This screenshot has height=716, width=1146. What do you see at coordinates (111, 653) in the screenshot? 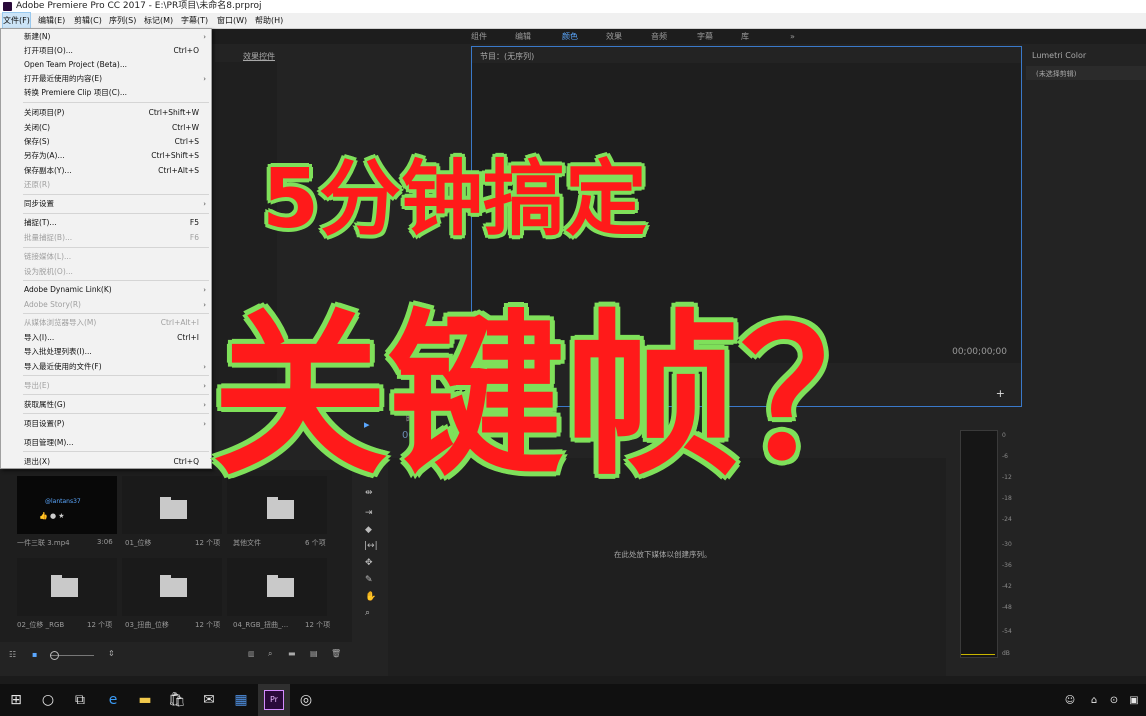
I see `sort-icon: ⇕` at bounding box center [111, 653].